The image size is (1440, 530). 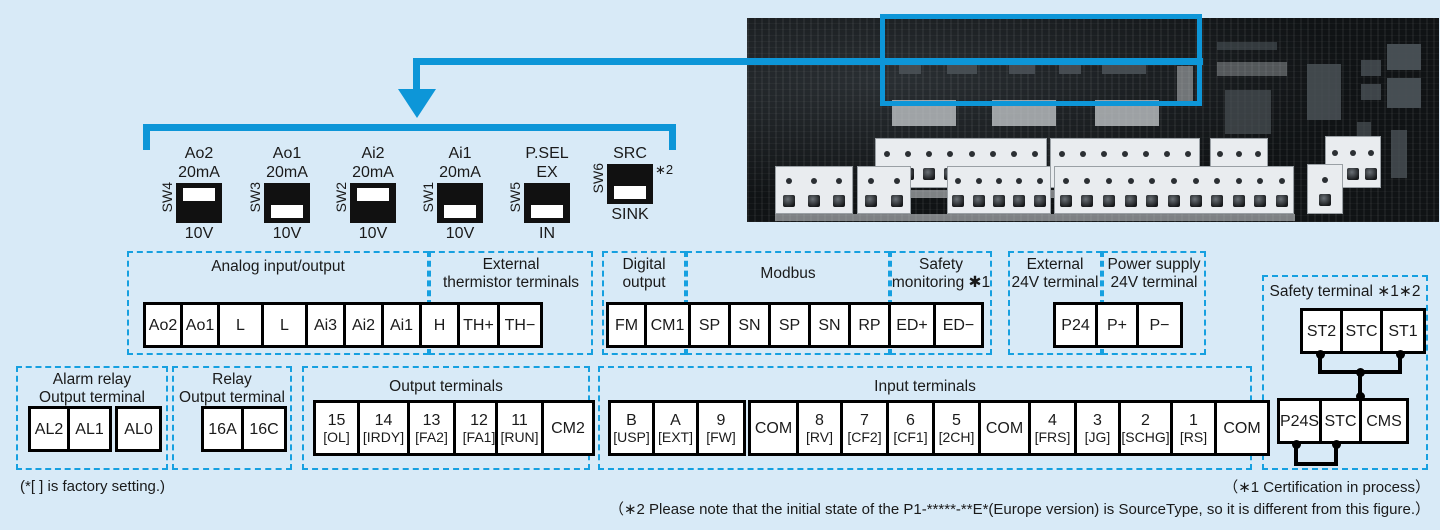 What do you see at coordinates (164, 325) in the screenshot?
I see `terminal-cell: Ao2` at bounding box center [164, 325].